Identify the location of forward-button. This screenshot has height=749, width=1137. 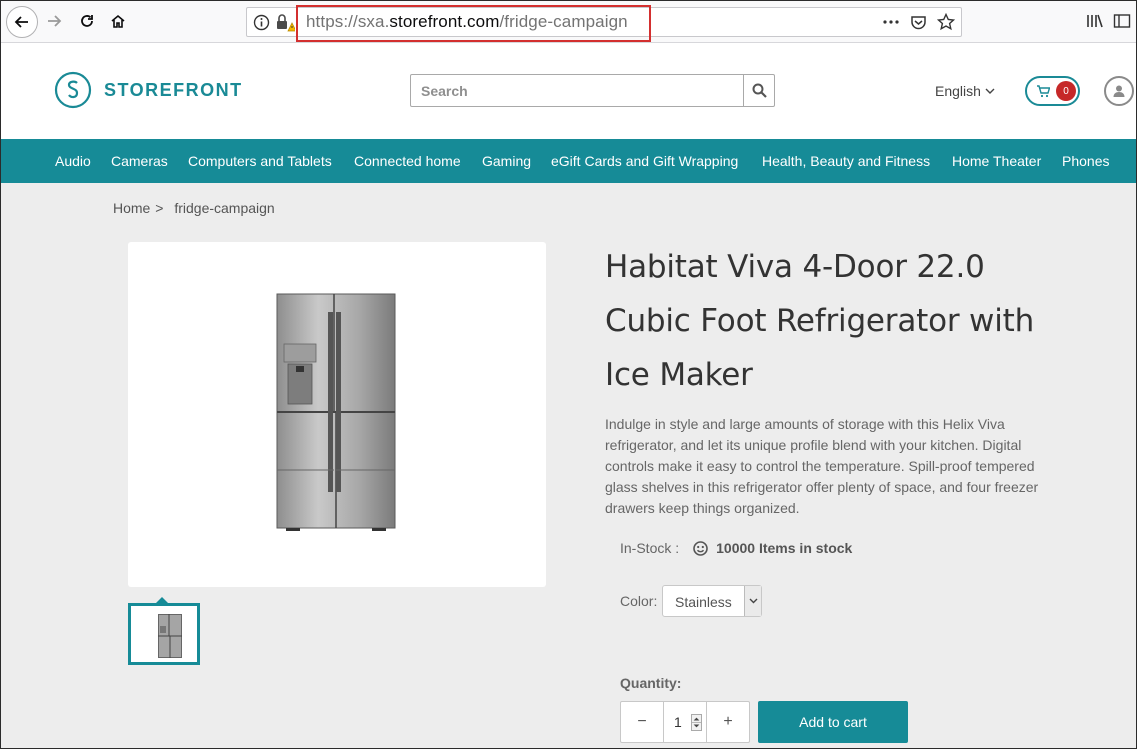
(54, 21).